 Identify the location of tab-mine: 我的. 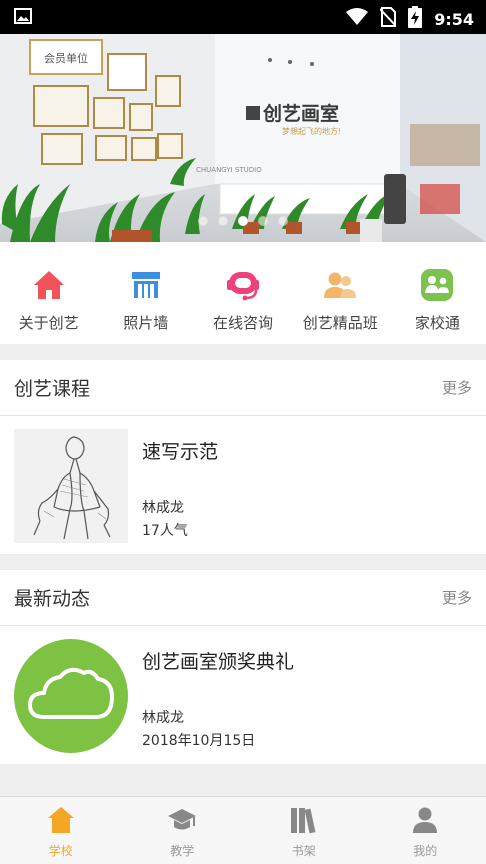
(425, 830).